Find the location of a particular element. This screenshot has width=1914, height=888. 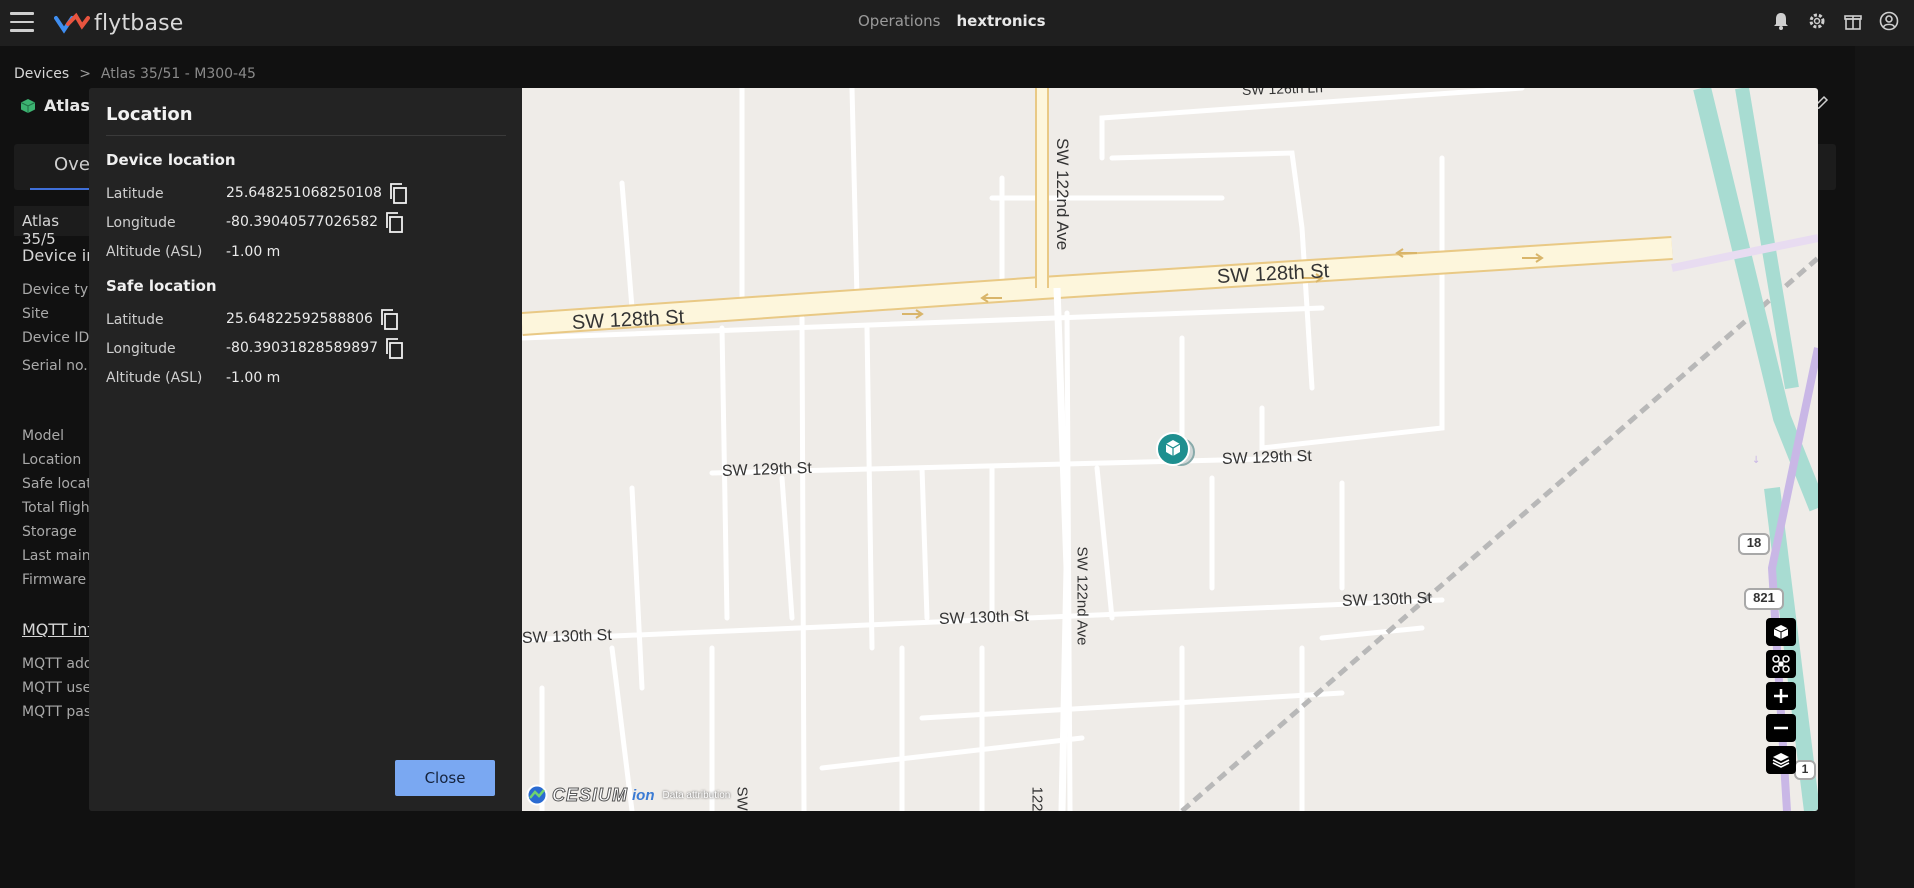

location-label: Location is located at coordinates (52, 460).